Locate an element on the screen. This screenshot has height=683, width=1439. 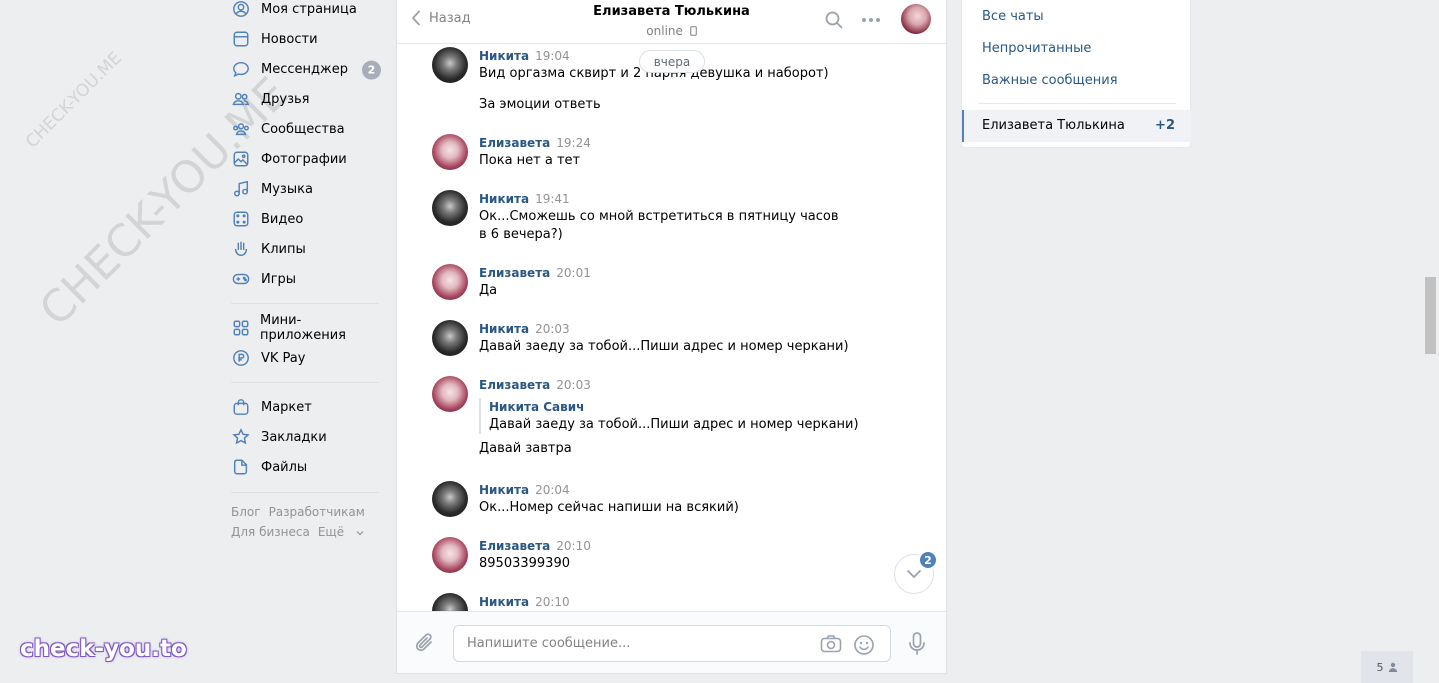
nav-item-video: Видео is located at coordinates (306, 219).